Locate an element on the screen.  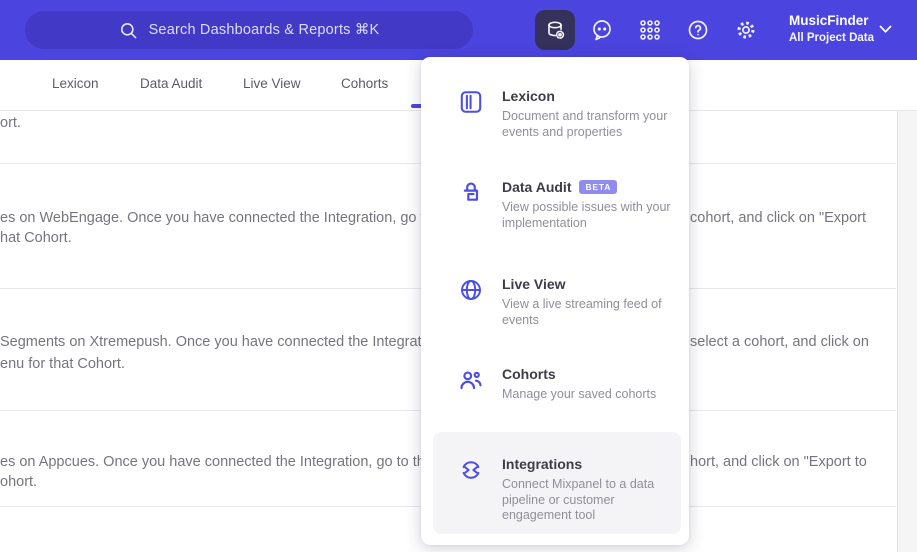
data-audit-icon is located at coordinates (471, 193).